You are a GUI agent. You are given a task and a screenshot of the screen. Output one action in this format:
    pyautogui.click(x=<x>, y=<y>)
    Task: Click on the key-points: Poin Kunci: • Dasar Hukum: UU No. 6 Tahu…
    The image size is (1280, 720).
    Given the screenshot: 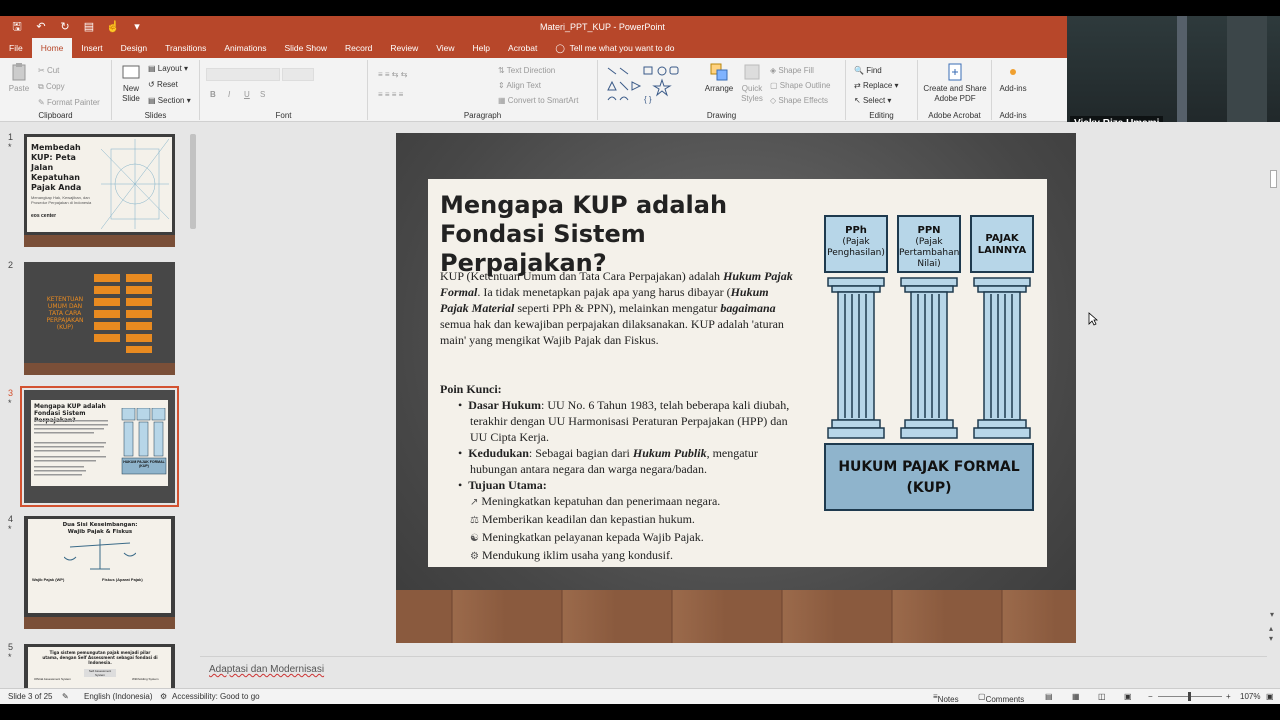 What is the action you would take?
    pyautogui.click(x=620, y=473)
    